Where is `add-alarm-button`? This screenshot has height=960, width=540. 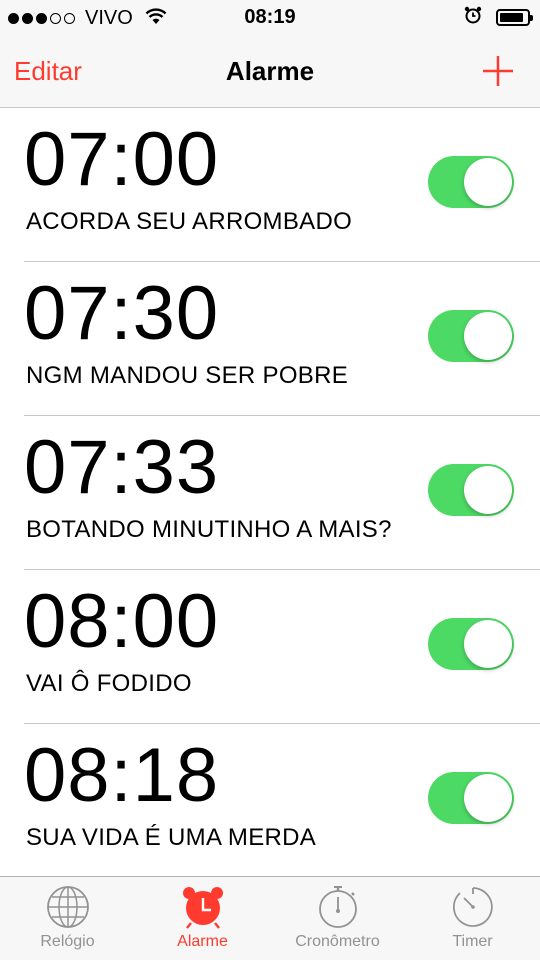
add-alarm-button is located at coordinates (498, 71).